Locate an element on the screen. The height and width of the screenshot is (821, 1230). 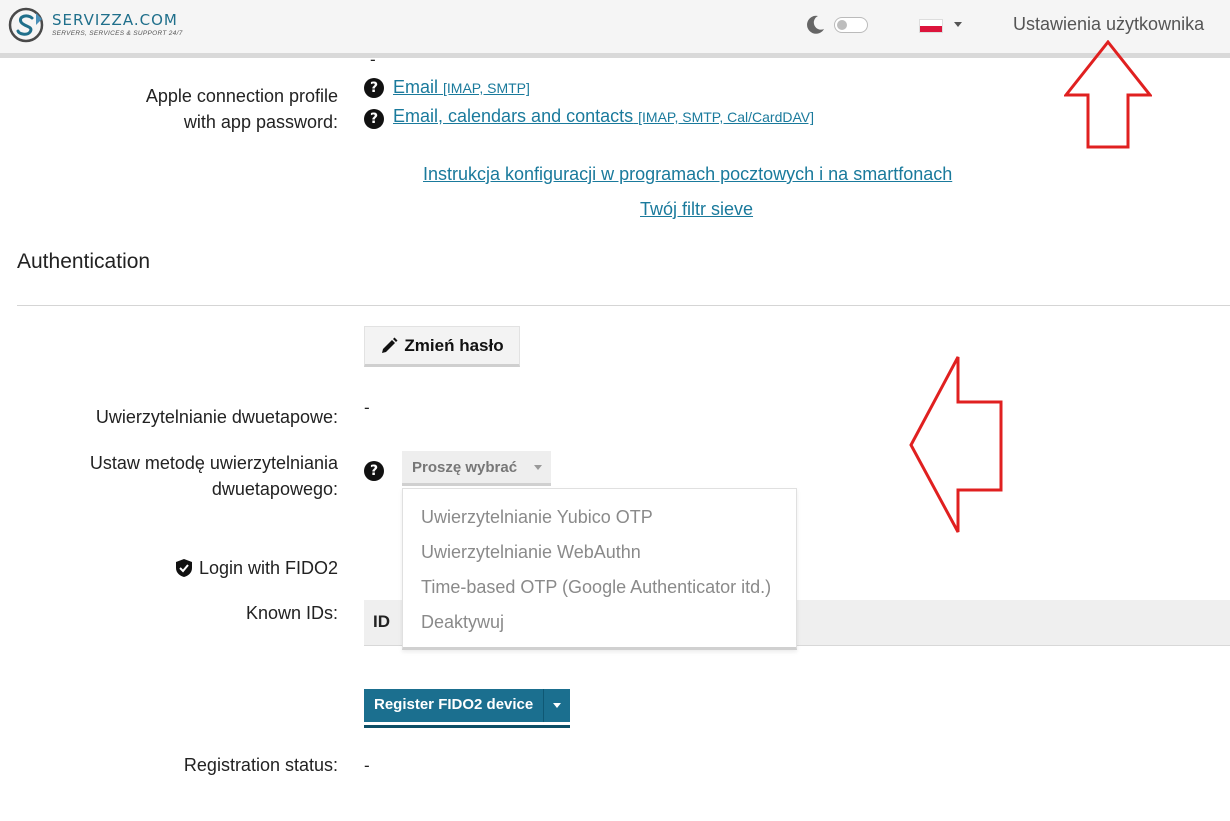
authentication-heading: Authentication is located at coordinates (84, 261).